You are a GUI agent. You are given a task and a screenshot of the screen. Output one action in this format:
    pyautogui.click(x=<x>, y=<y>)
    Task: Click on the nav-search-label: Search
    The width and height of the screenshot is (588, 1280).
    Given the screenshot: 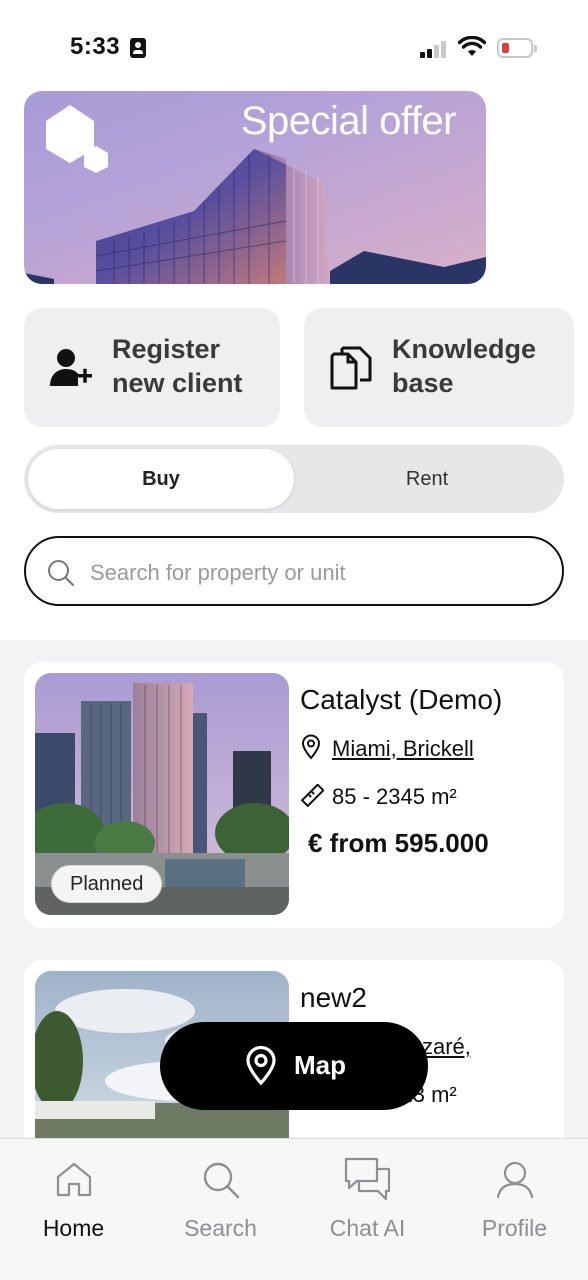 What is the action you would take?
    pyautogui.click(x=220, y=1228)
    